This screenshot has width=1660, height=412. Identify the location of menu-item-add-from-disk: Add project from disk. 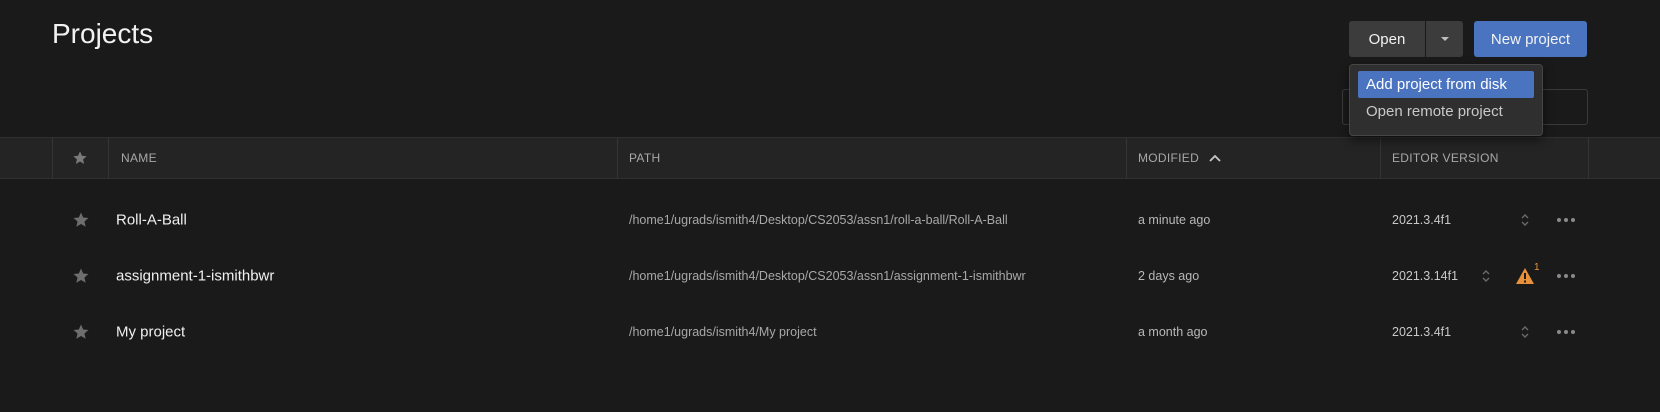
(1446, 84).